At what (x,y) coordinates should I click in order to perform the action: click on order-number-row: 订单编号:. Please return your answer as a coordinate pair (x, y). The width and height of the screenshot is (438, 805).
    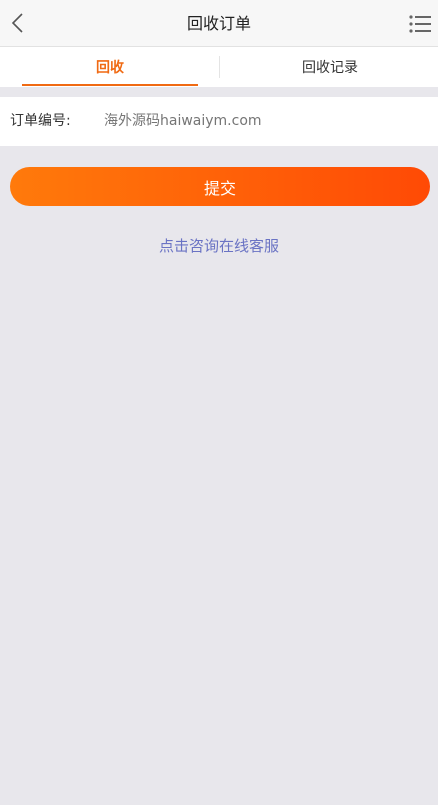
    Looking at the image, I should click on (219, 121).